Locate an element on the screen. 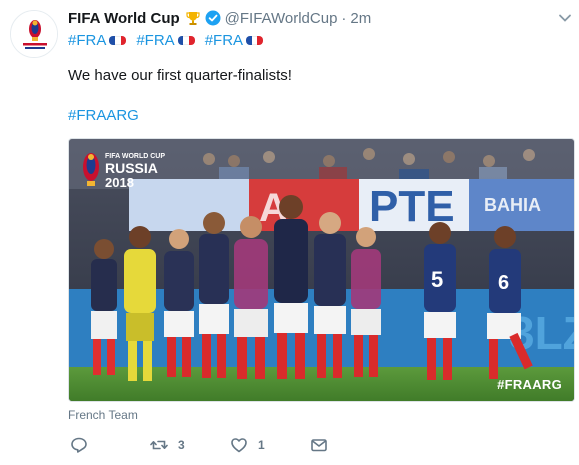  media-watermark-hashtag: #FRAARG is located at coordinates (529, 384).